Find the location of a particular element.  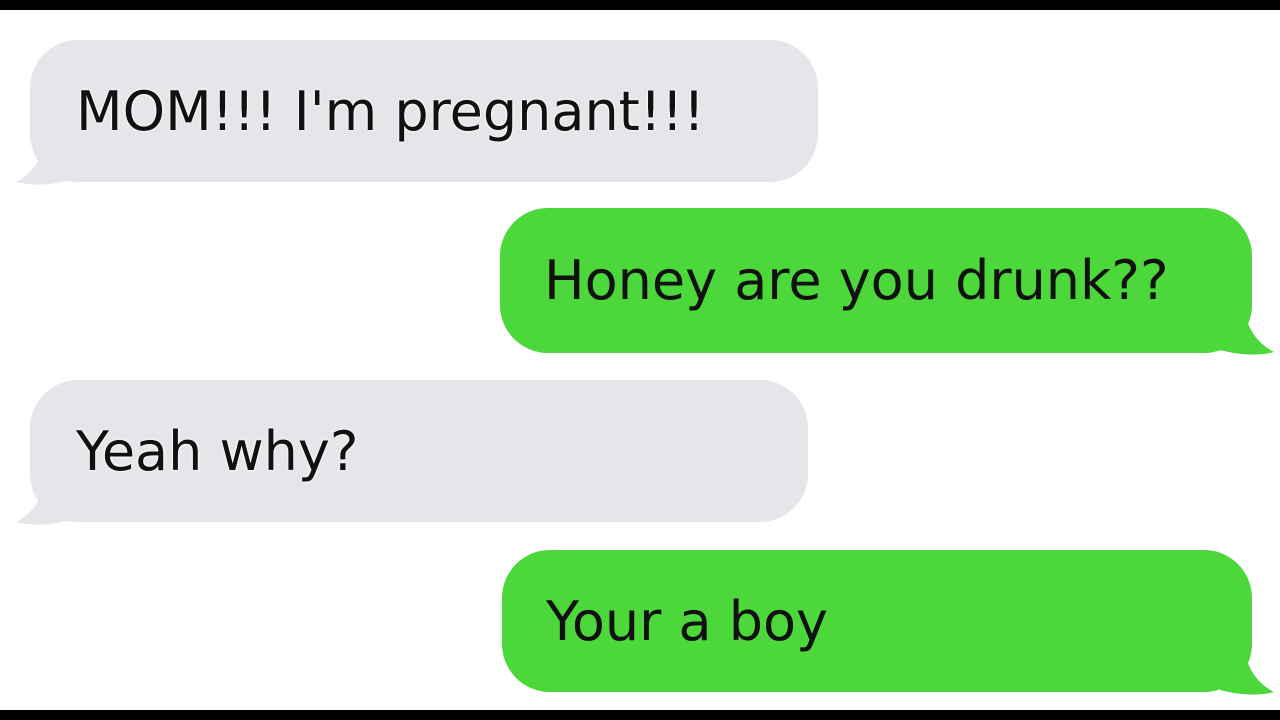

message-text: Your a boy is located at coordinates (687, 621).